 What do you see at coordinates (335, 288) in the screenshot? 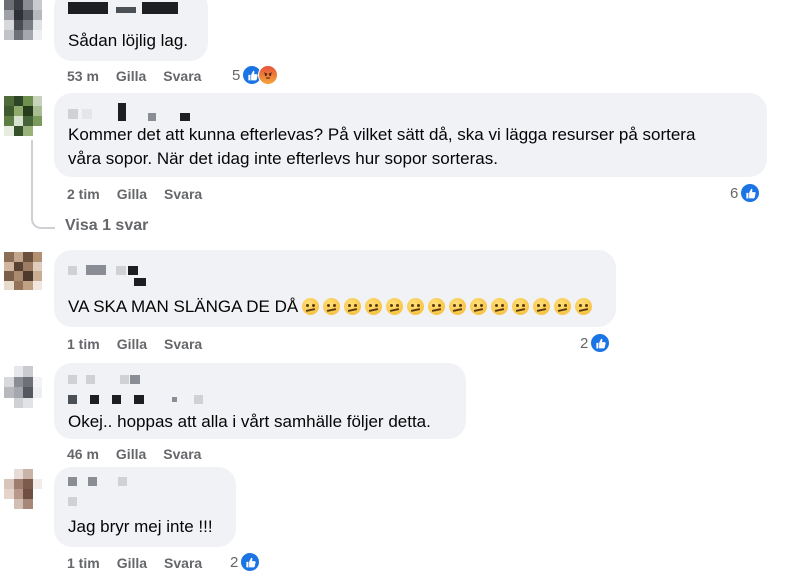
I see `comment-bubble: VA SKA MAN SLÄNGA DE DÅ` at bounding box center [335, 288].